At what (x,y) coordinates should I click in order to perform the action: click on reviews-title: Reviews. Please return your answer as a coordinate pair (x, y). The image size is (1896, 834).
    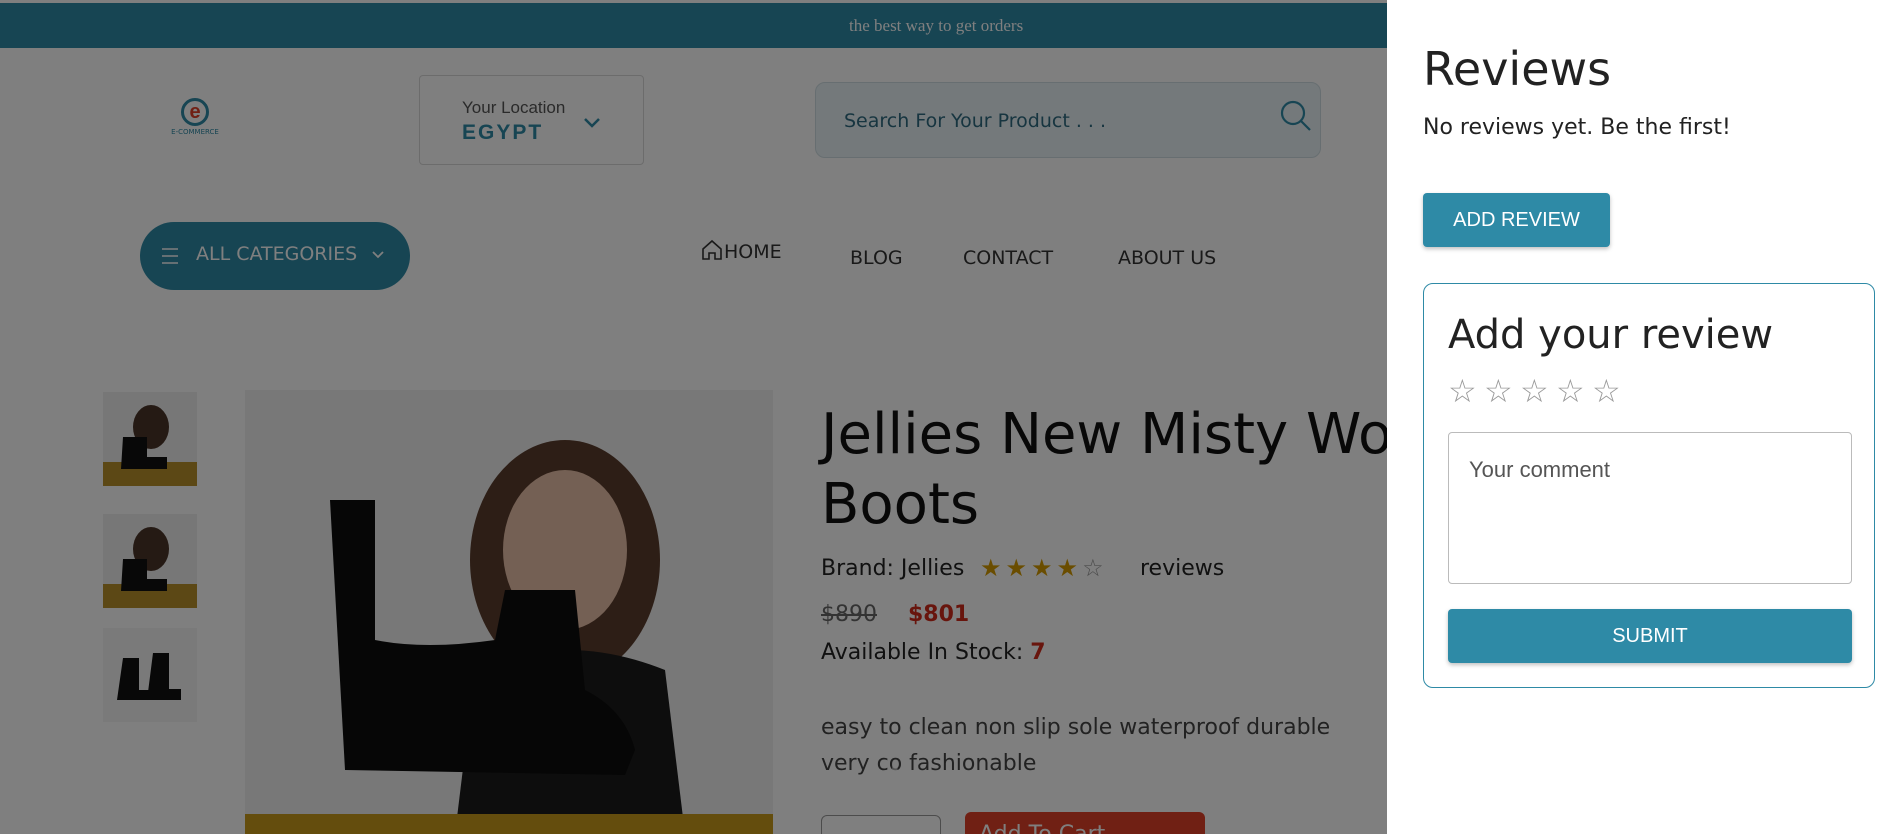
    Looking at the image, I should click on (1517, 69).